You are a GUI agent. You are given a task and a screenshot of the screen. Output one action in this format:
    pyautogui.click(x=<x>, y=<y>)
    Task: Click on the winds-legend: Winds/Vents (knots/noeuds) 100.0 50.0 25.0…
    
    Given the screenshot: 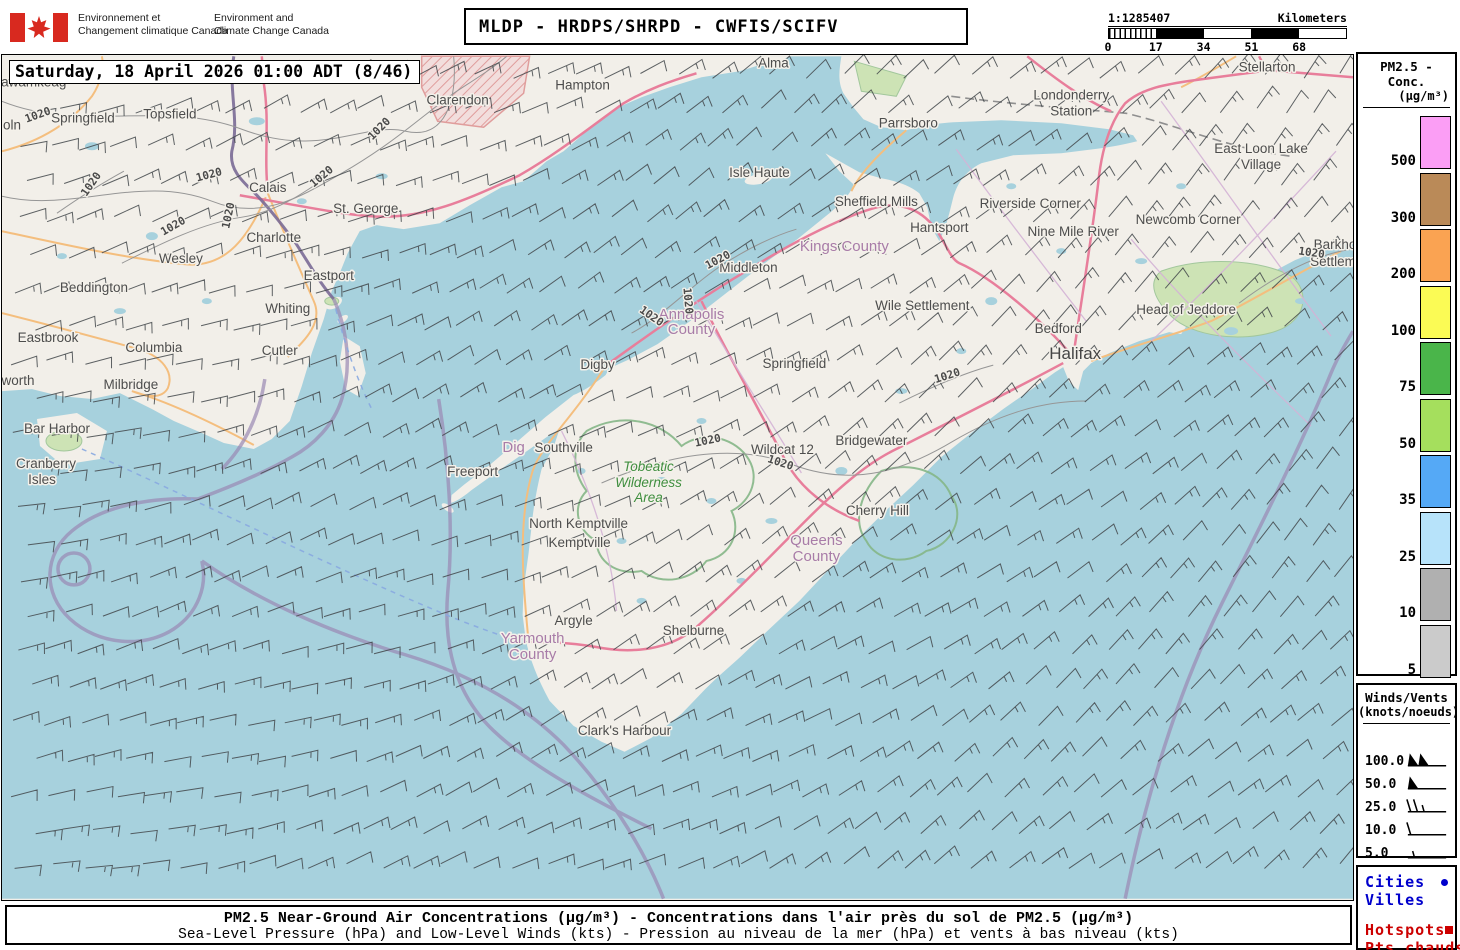 What is the action you would take?
    pyautogui.click(x=1408, y=772)
    